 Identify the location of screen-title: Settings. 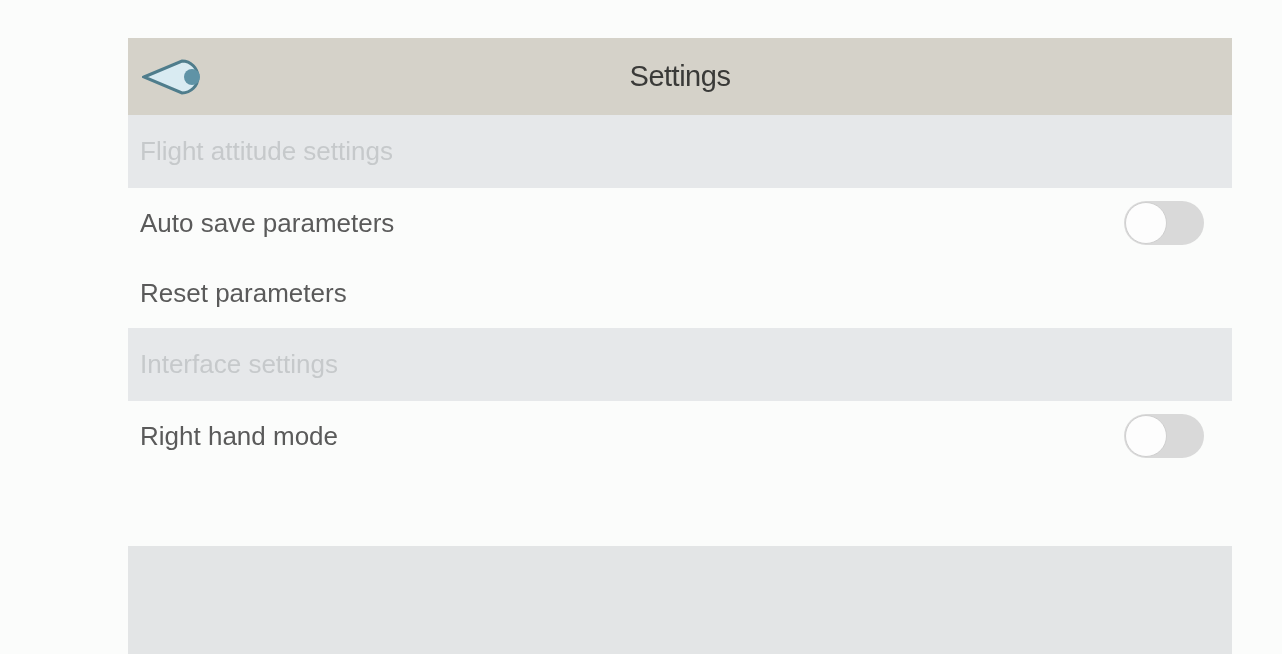
(680, 76).